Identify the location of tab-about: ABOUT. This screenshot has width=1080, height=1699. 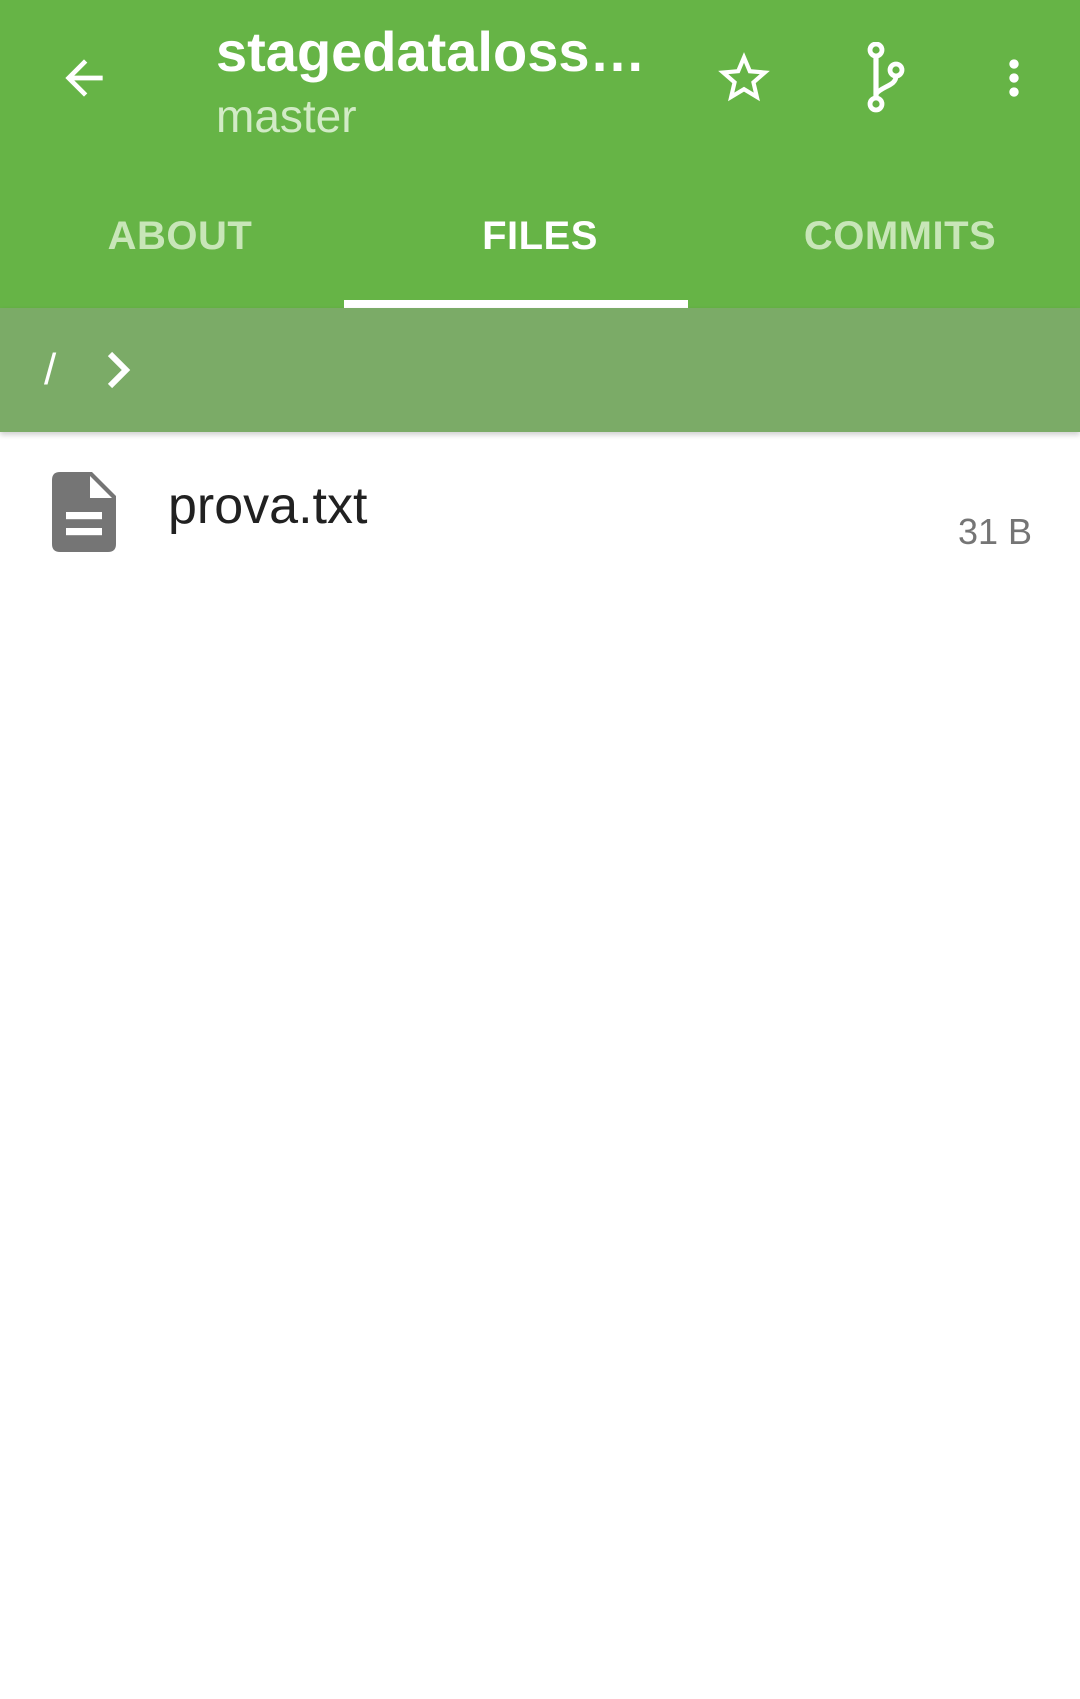
(180, 236).